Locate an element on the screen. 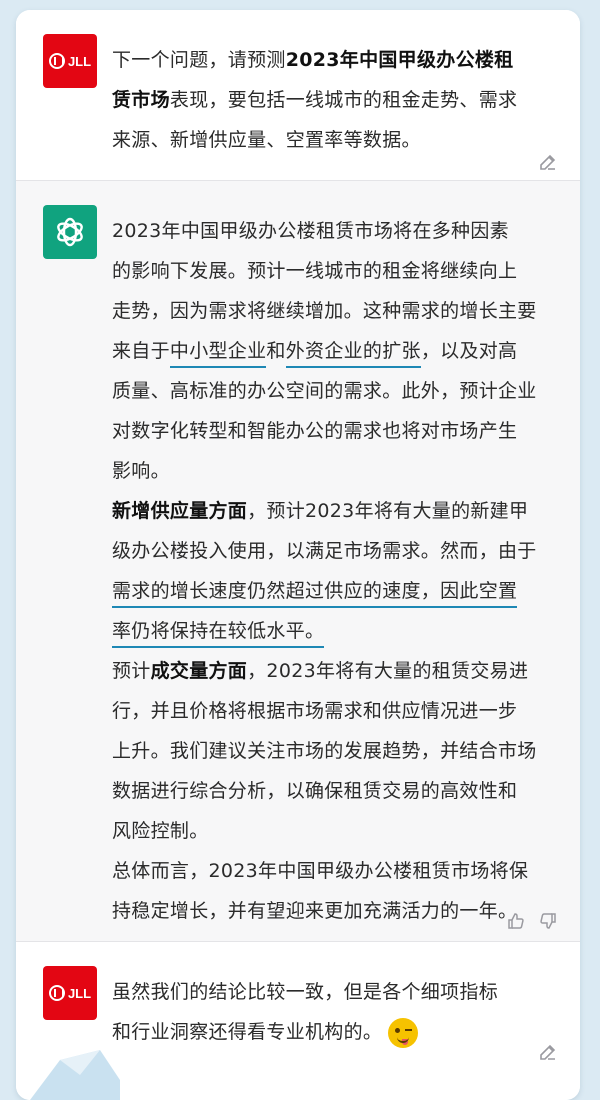 The image size is (600, 1100). thumbs-up-icon is located at coordinates (516, 921).